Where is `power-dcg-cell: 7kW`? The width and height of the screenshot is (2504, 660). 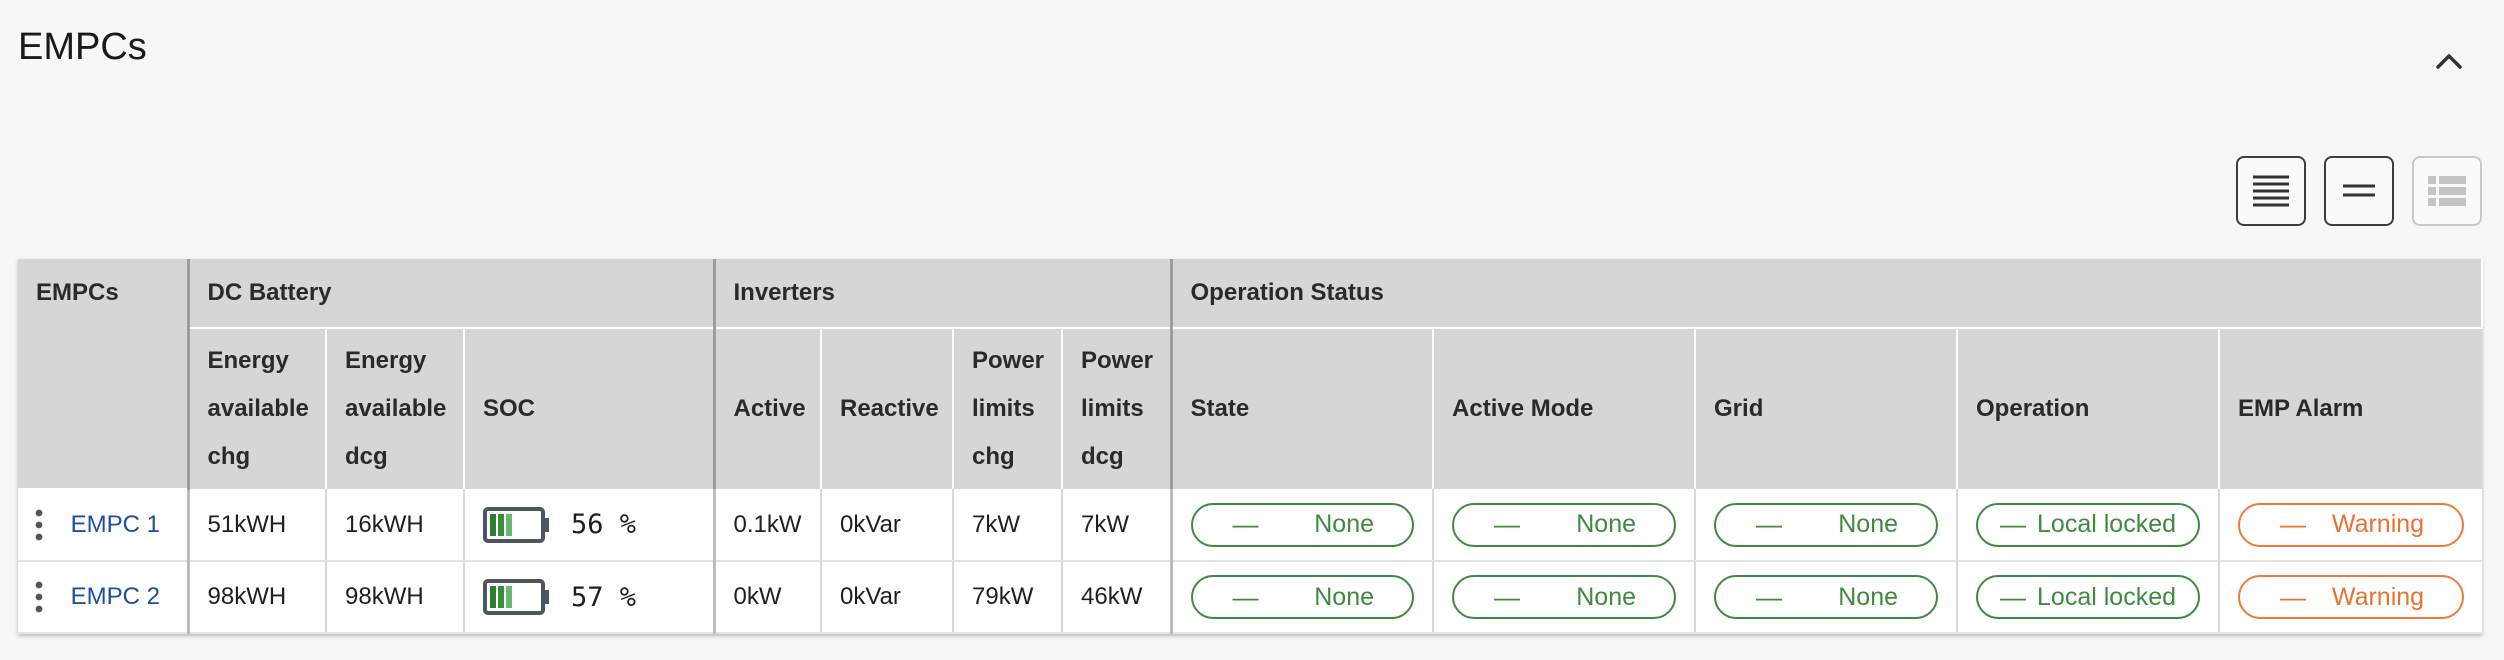 power-dcg-cell: 7kW is located at coordinates (1117, 525).